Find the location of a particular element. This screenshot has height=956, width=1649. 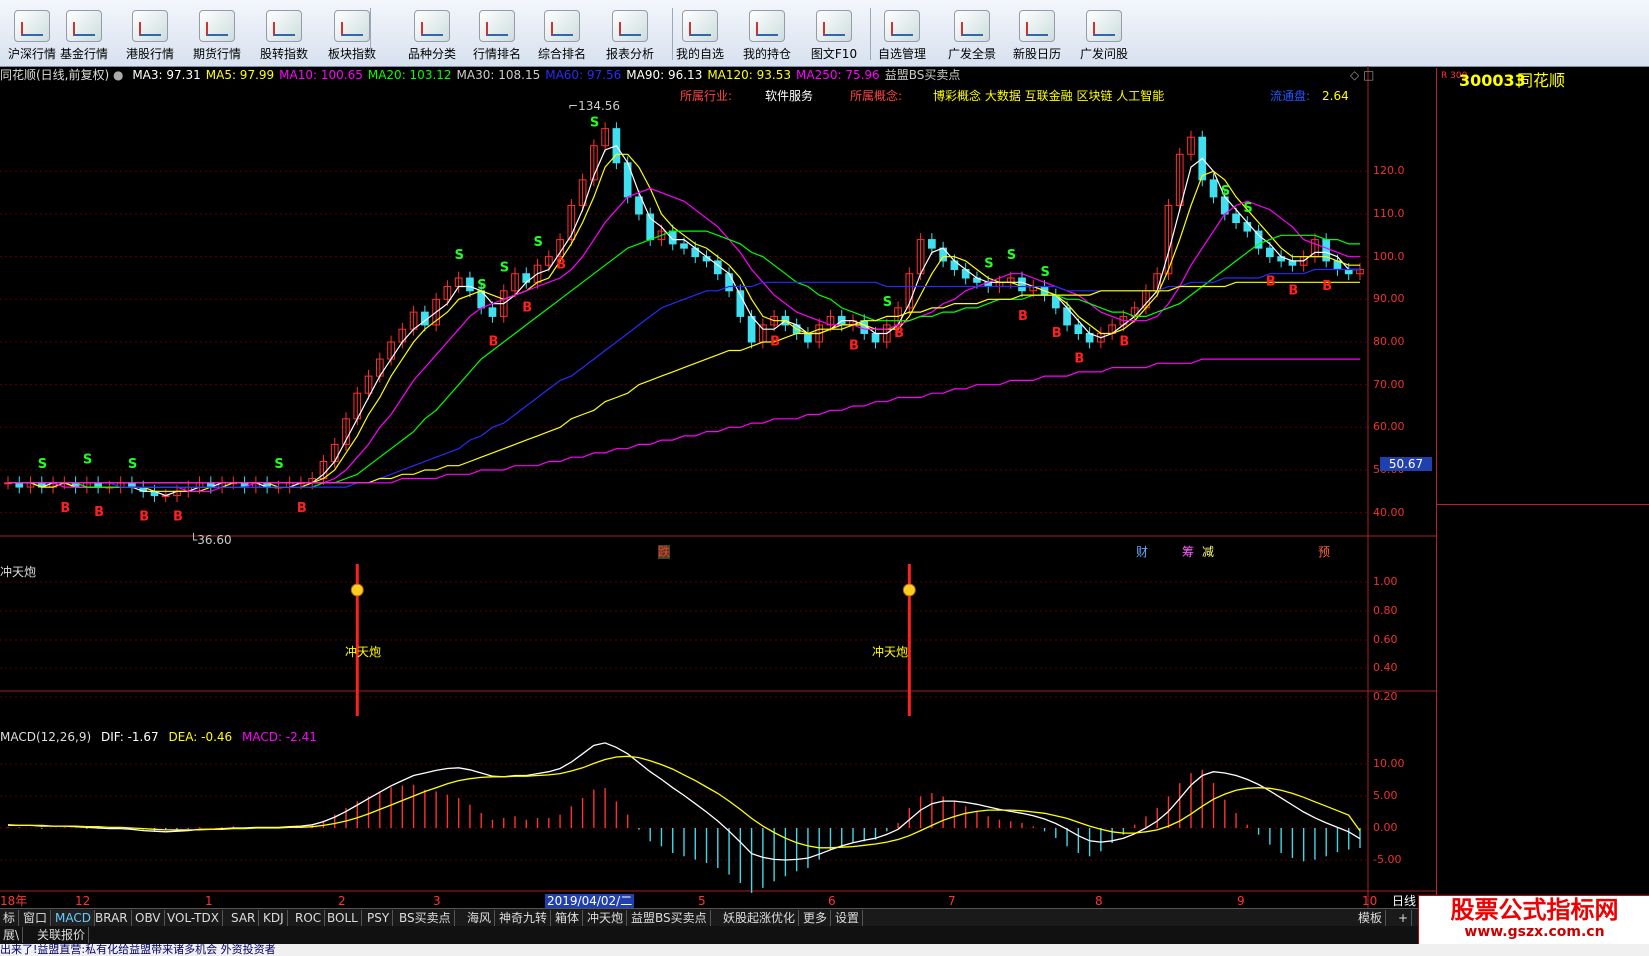

toolbar-button-12: 图文F10 is located at coordinates (834, 34).